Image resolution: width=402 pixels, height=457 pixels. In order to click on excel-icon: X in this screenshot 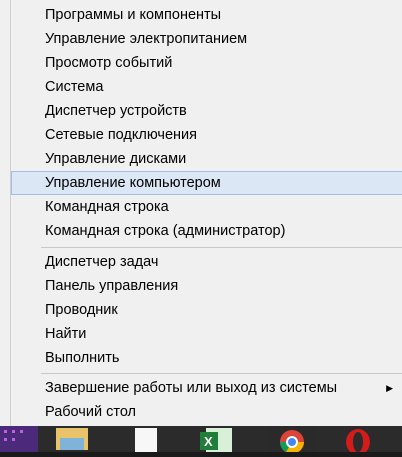, I will do `click(216, 439)`.